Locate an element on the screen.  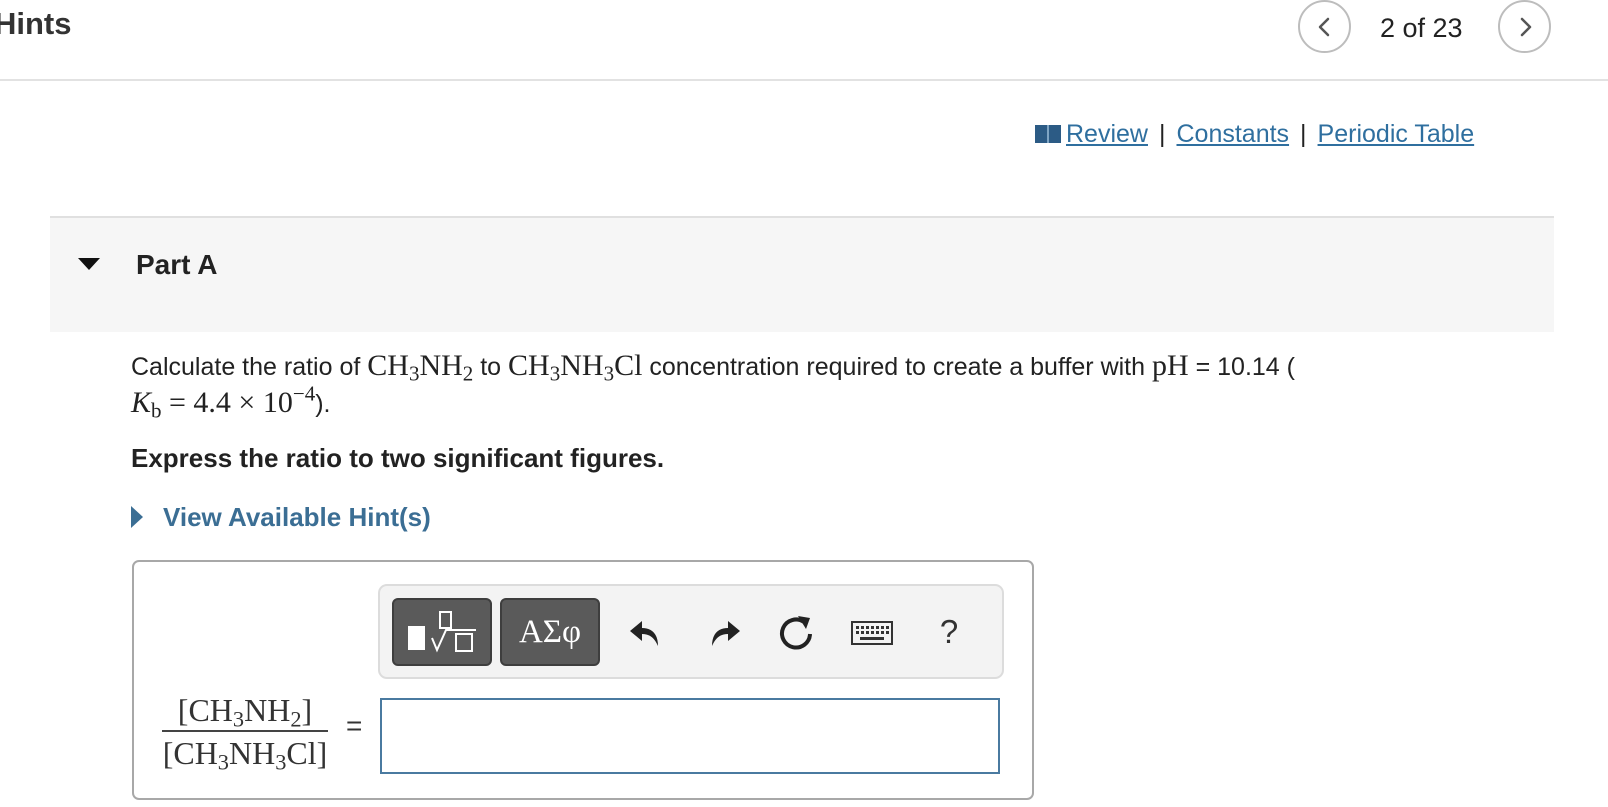
math-toolbar: ΑΣφ ? is located at coordinates (691, 631).